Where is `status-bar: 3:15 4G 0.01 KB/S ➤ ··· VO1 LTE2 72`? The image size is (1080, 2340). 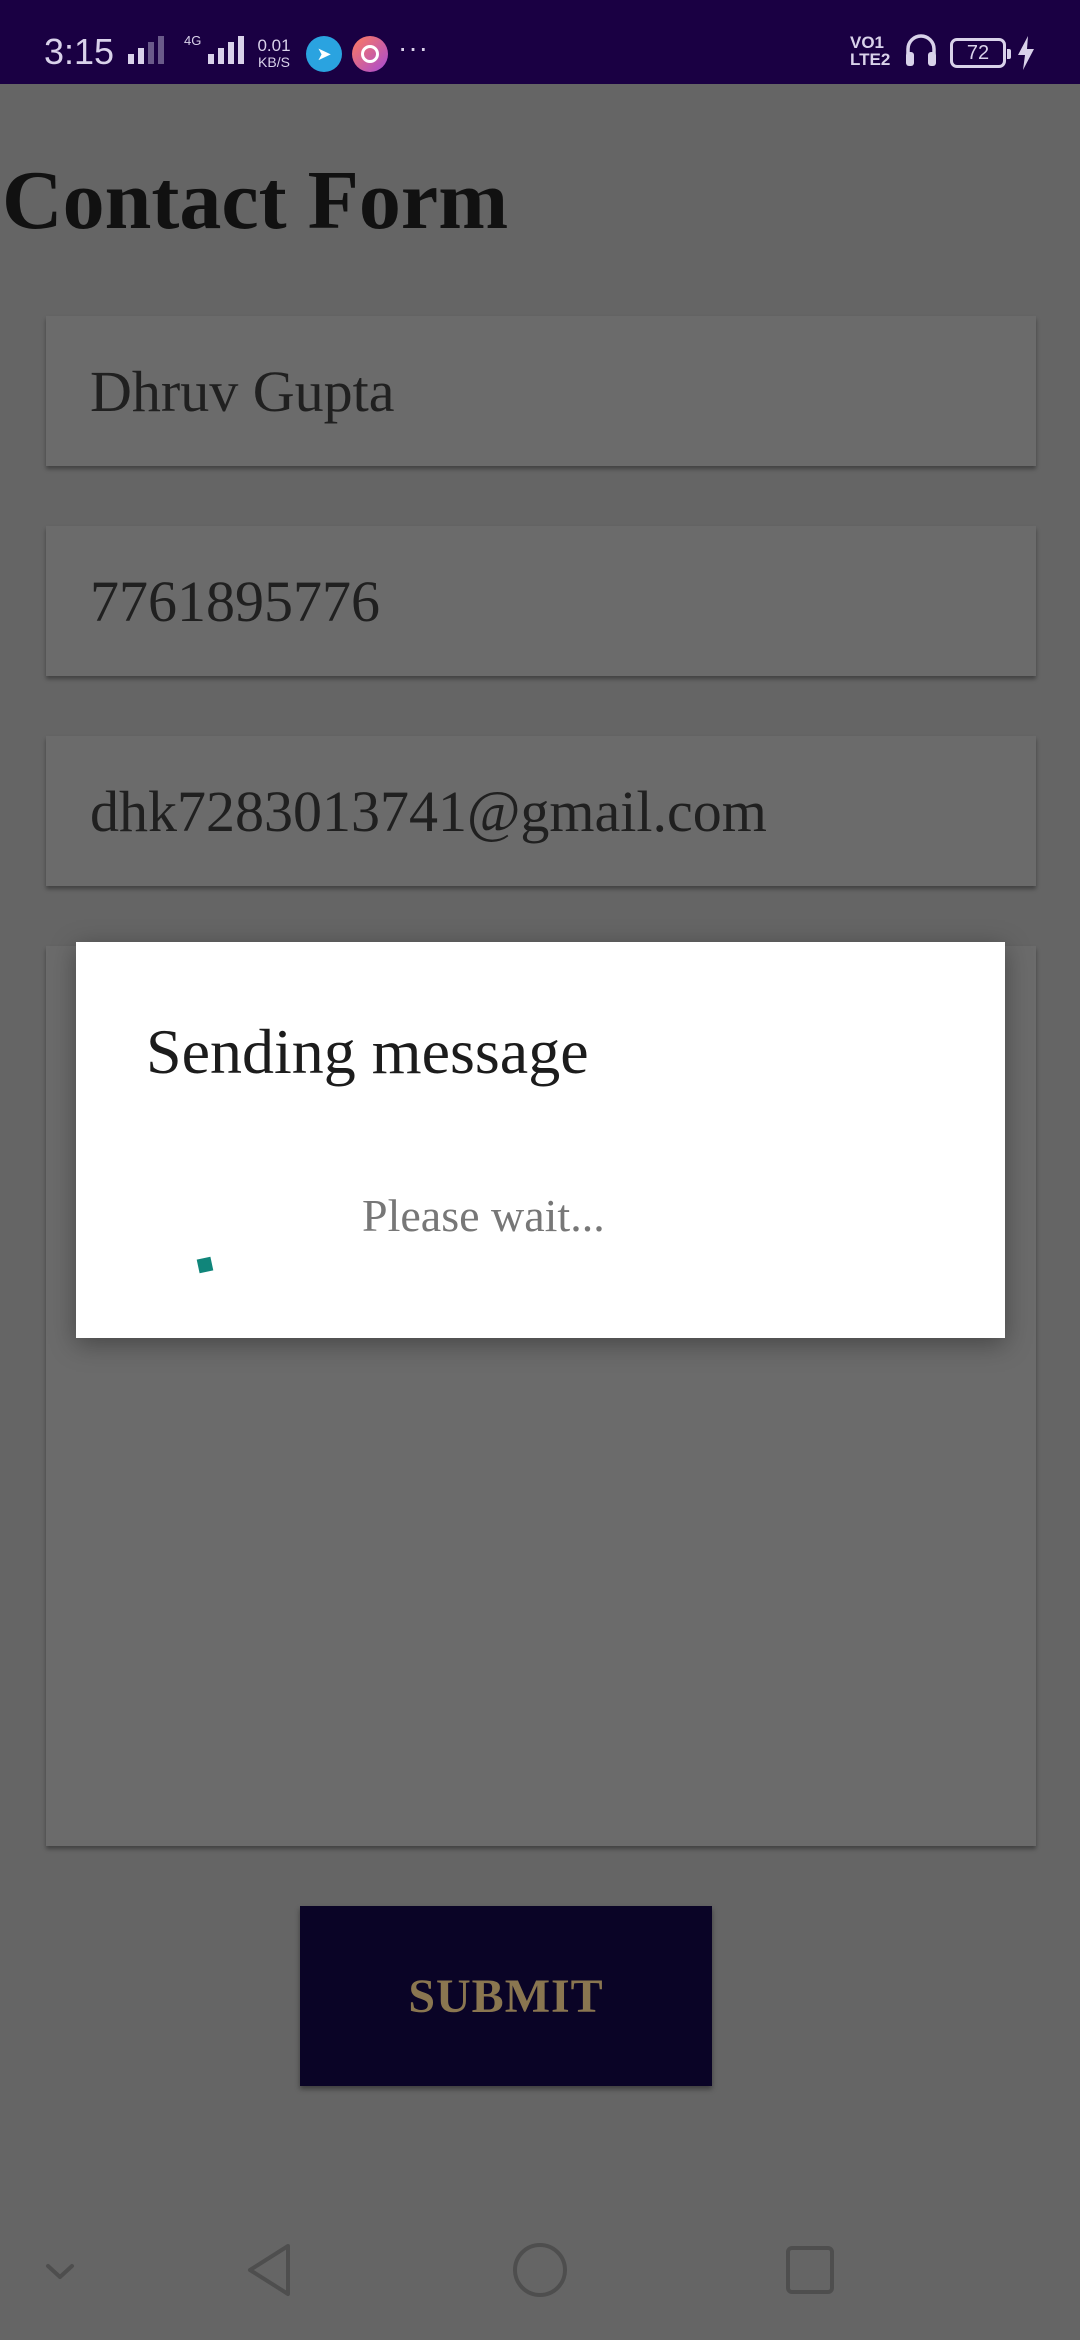 status-bar: 3:15 4G 0.01 KB/S ➤ ··· VO1 LTE2 72 is located at coordinates (540, 42).